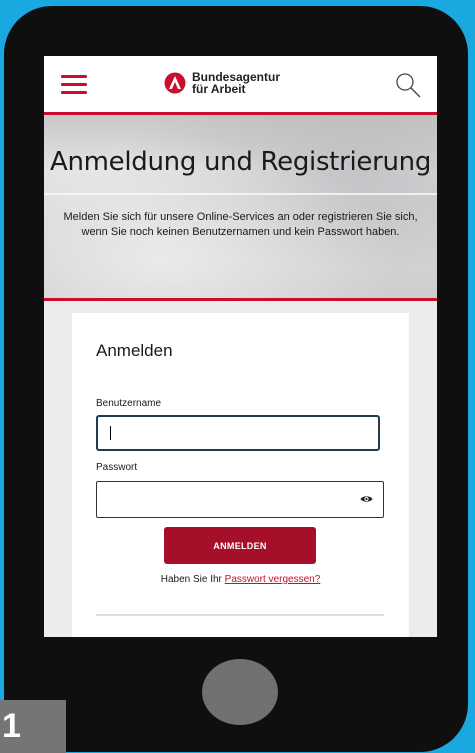 This screenshot has height=753, width=475. What do you see at coordinates (117, 467) in the screenshot?
I see `password-label: Passwort` at bounding box center [117, 467].